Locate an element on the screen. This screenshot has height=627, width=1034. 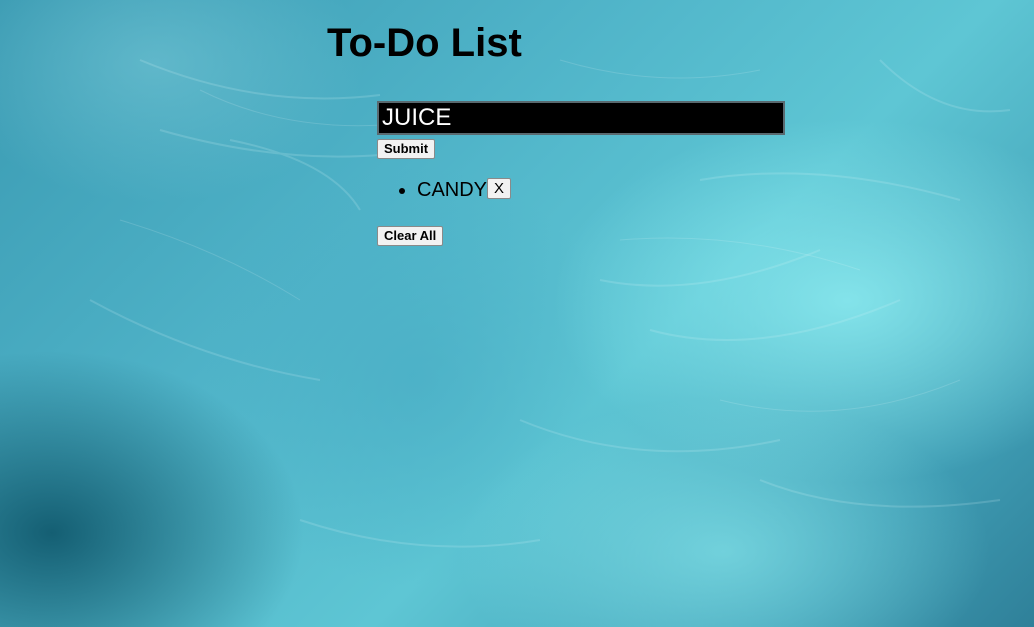
todo-input is located at coordinates (581, 118).